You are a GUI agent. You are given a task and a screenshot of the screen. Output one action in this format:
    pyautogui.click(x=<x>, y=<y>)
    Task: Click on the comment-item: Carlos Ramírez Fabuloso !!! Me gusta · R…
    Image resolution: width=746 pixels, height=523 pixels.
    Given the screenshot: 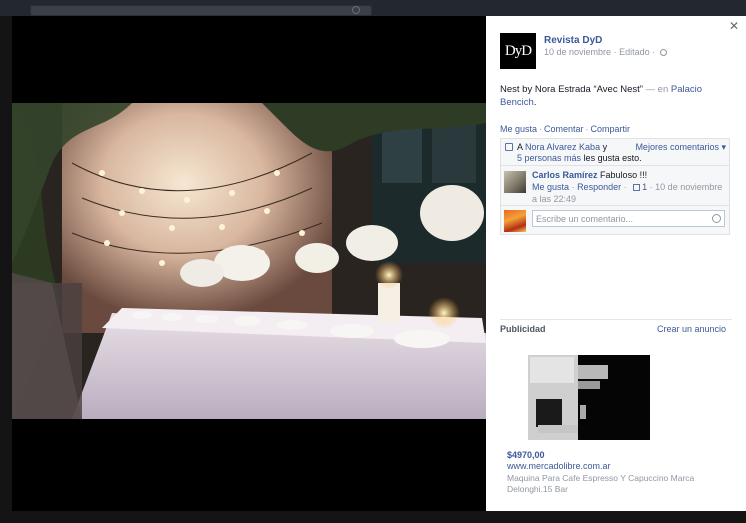 What is the action you would take?
    pyautogui.click(x=615, y=186)
    